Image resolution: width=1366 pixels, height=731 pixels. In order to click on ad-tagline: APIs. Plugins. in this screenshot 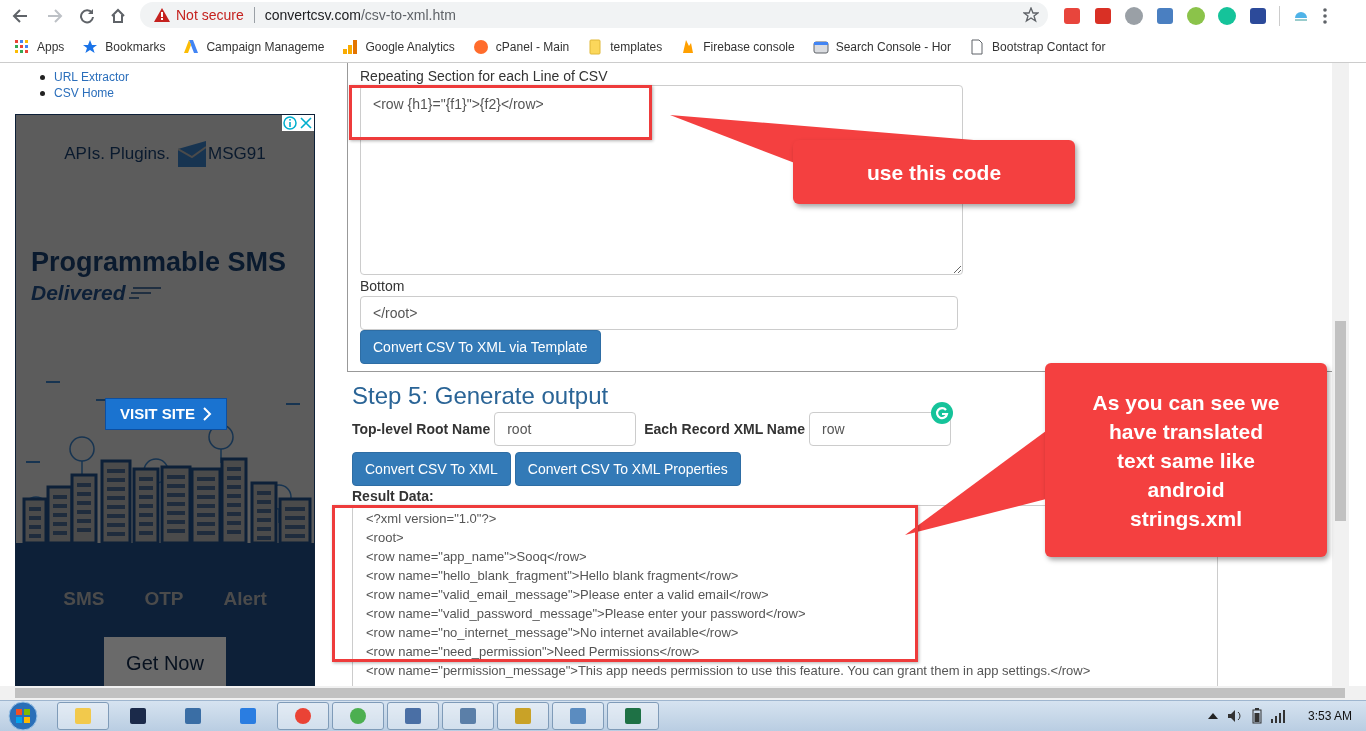, I will do `click(117, 154)`.